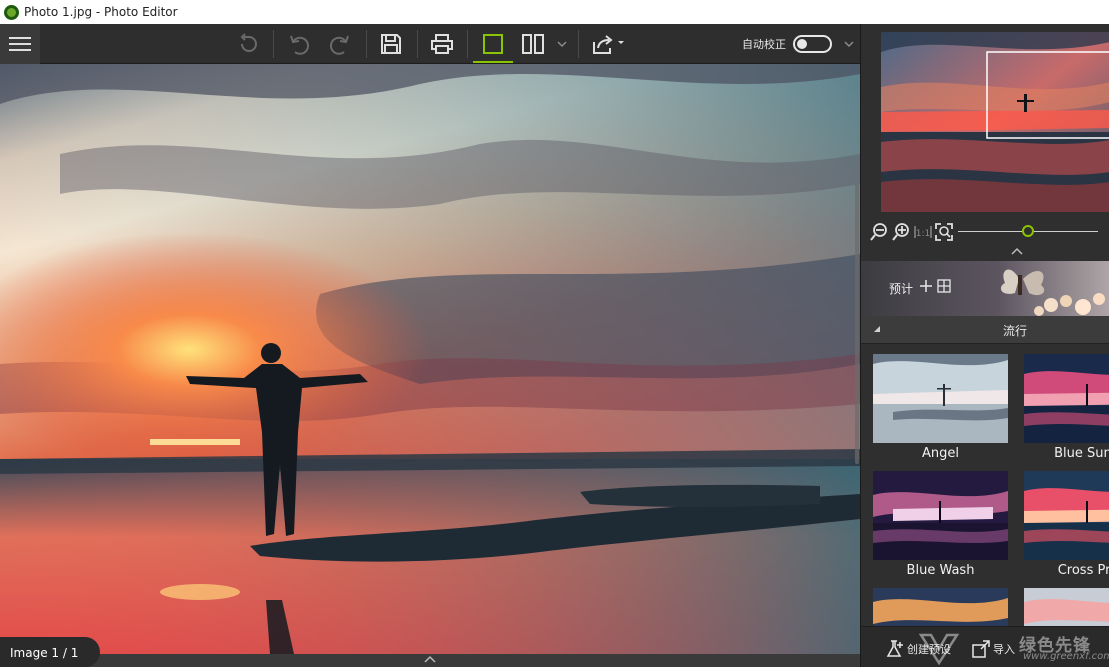 This screenshot has width=1109, height=667. I want to click on single-view-button, so click(493, 44).